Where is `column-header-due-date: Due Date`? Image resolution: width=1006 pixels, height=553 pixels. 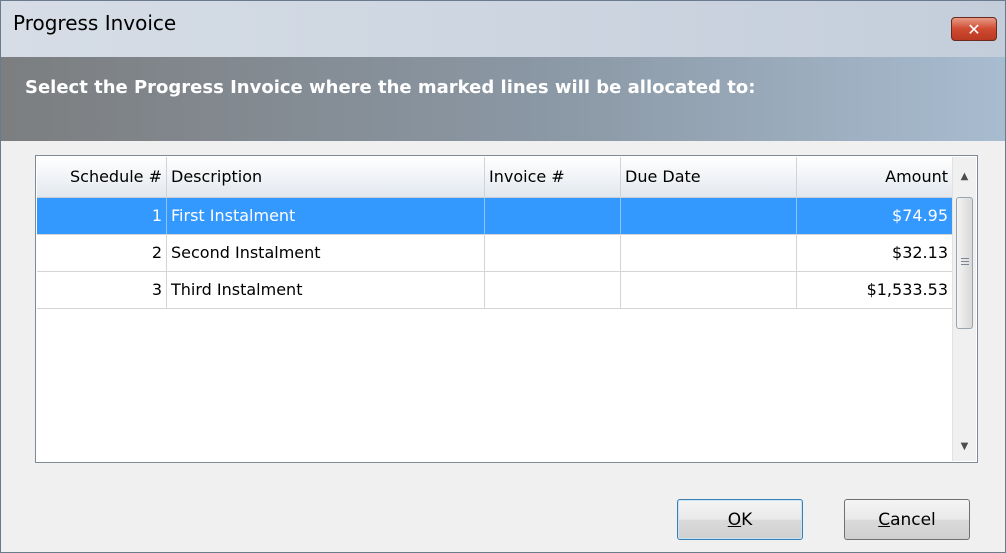
column-header-due-date: Due Date is located at coordinates (709, 177).